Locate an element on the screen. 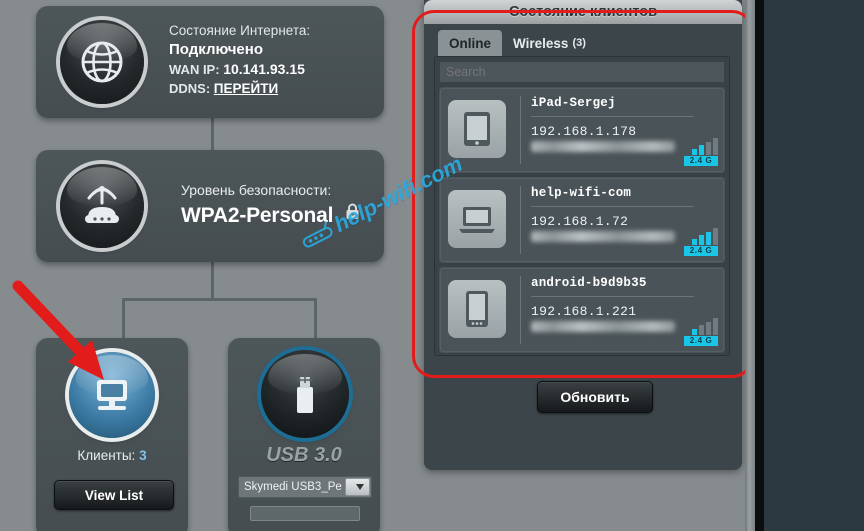  lock-icon is located at coordinates (352, 214).